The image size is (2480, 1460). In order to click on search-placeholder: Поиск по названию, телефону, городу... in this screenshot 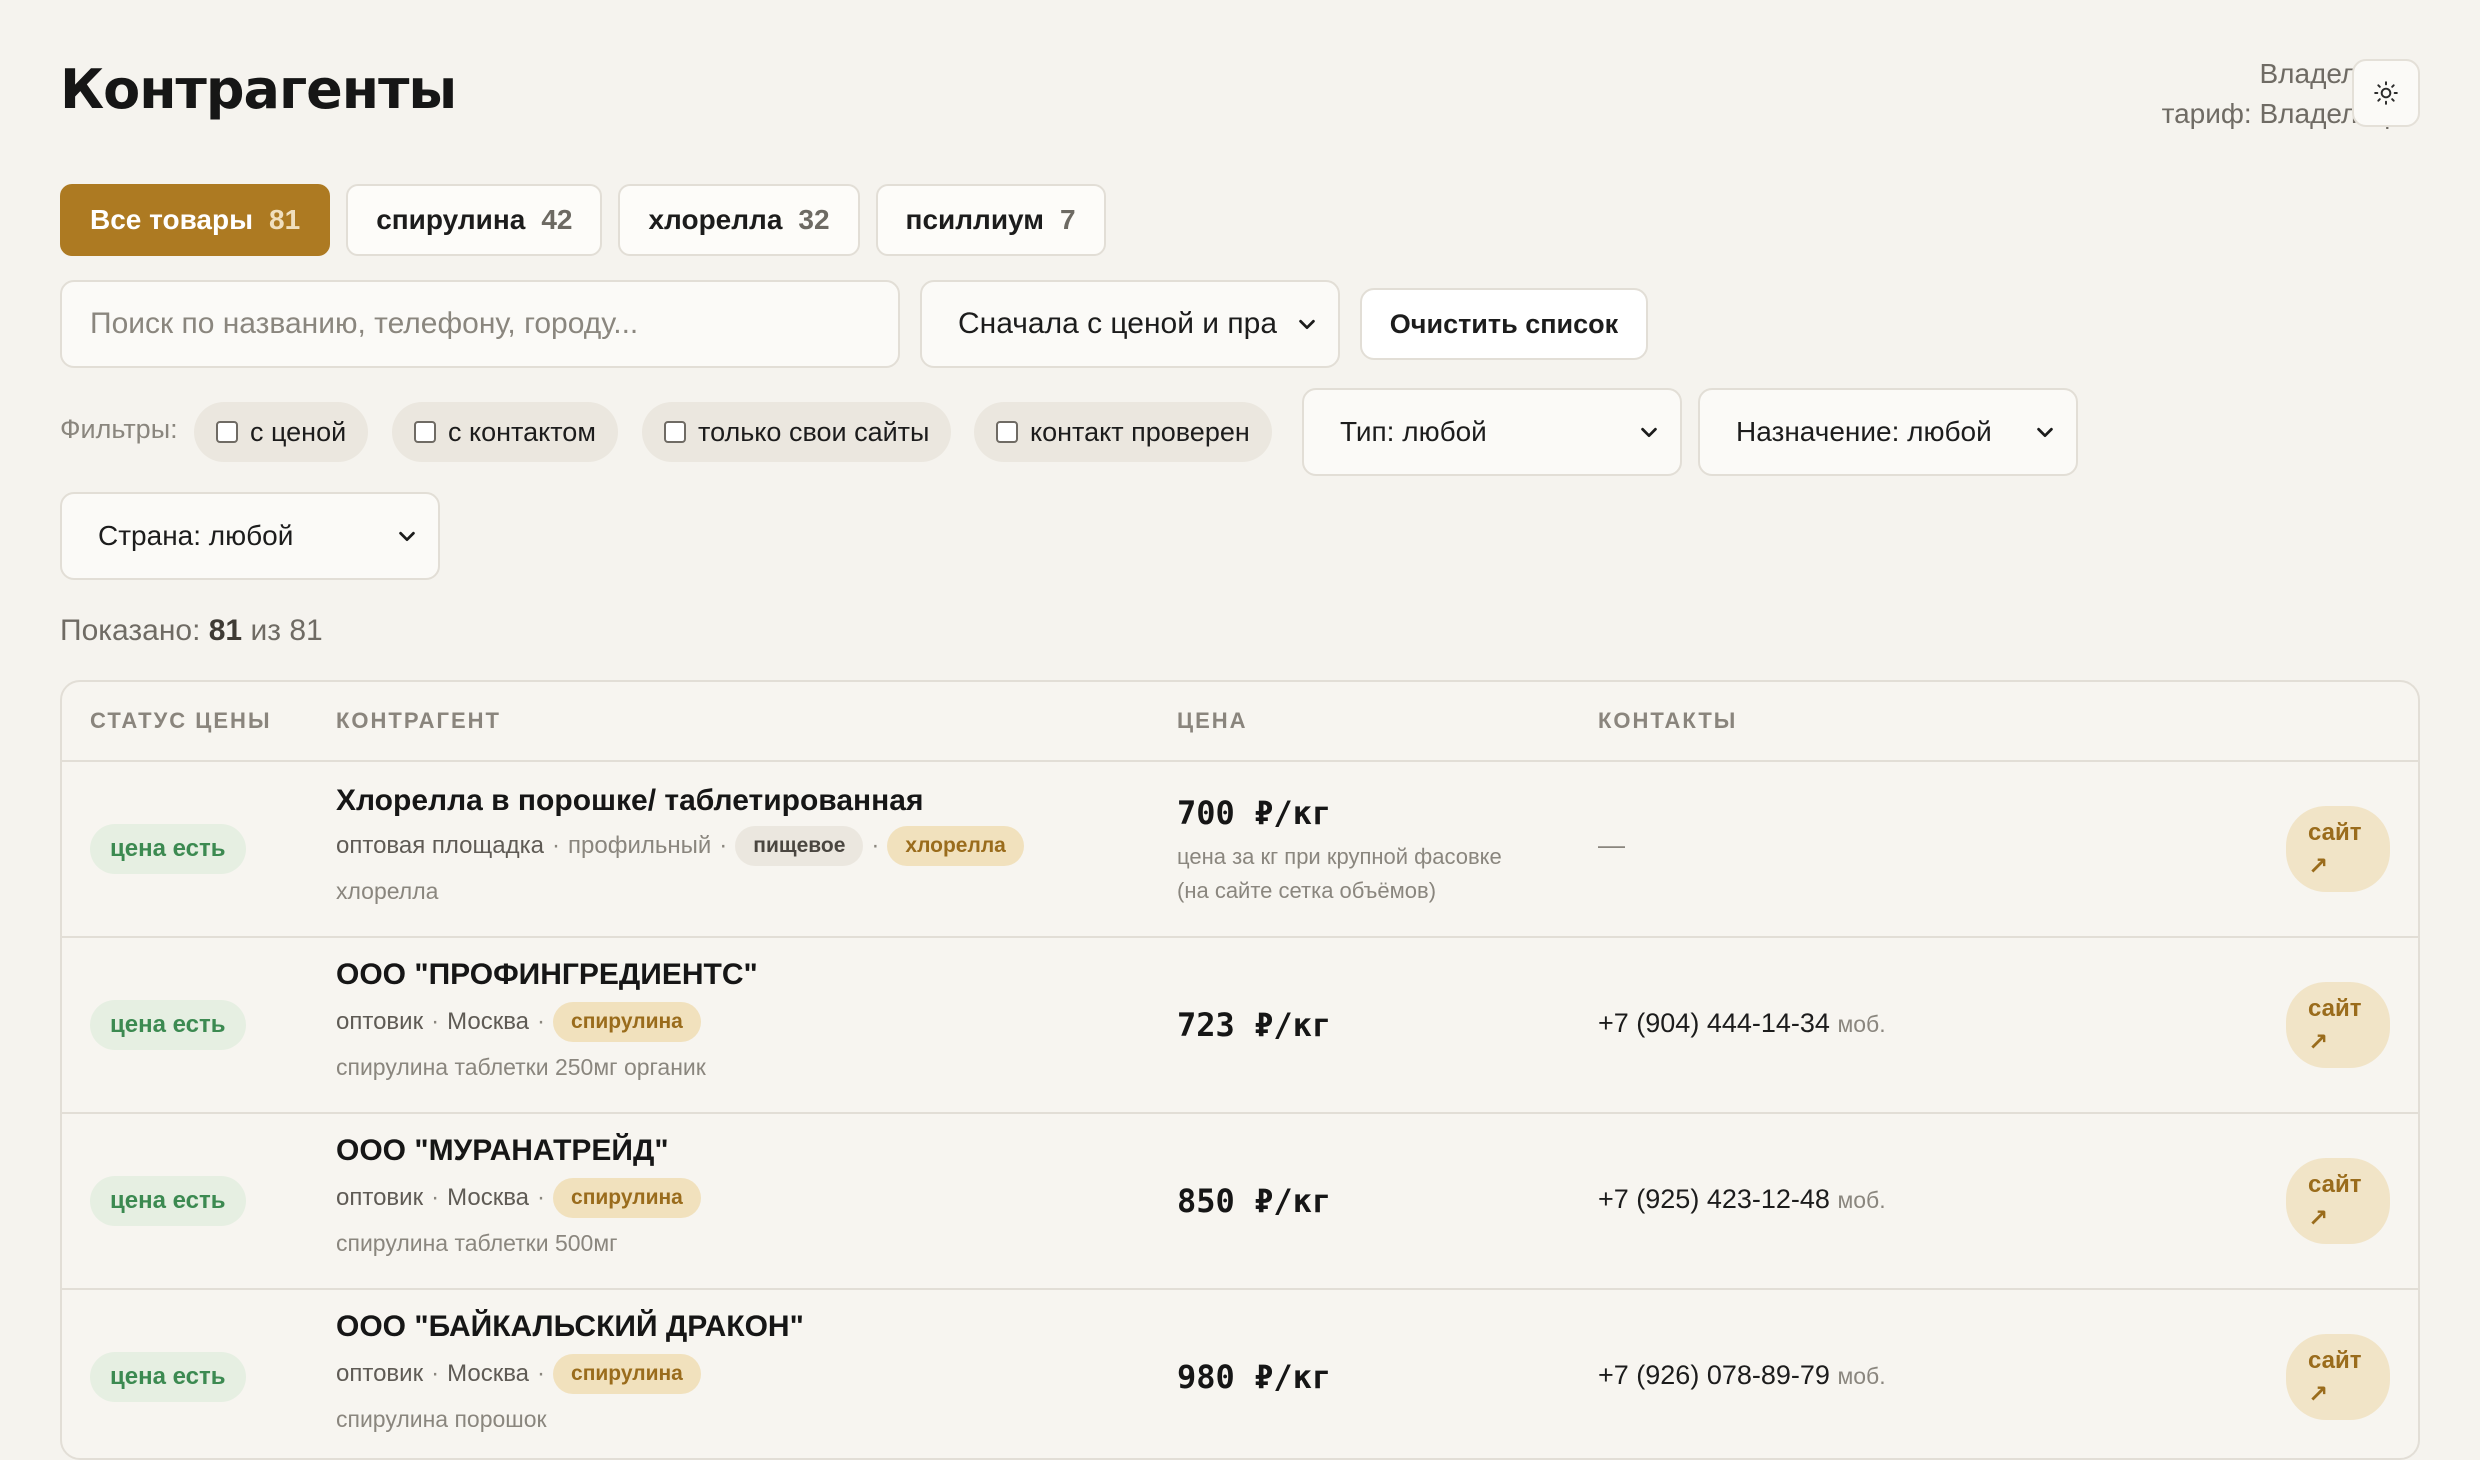, I will do `click(364, 323)`.